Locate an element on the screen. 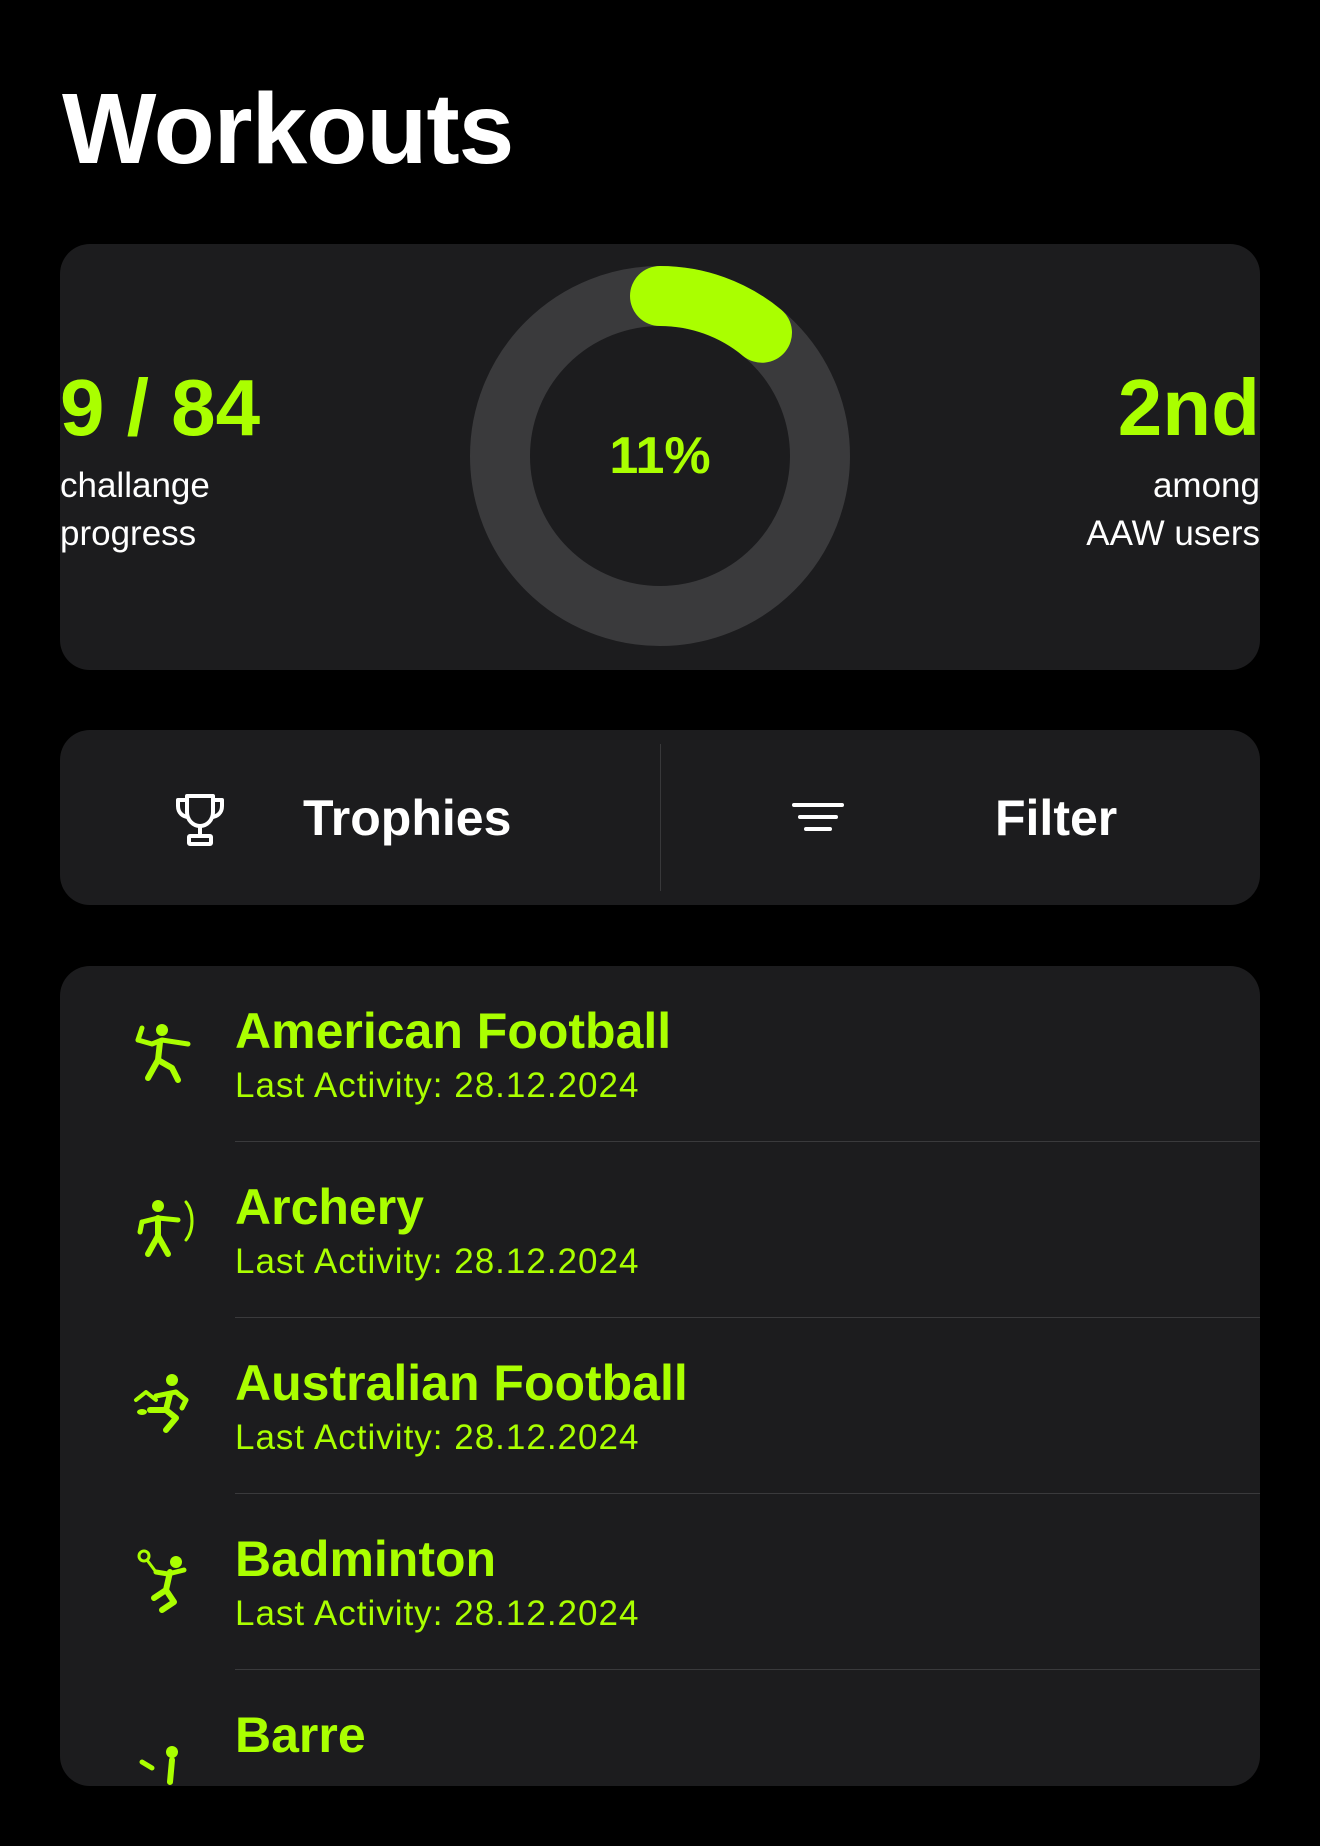 This screenshot has height=1846, width=1320. filter-lines-icon is located at coordinates (818, 818).